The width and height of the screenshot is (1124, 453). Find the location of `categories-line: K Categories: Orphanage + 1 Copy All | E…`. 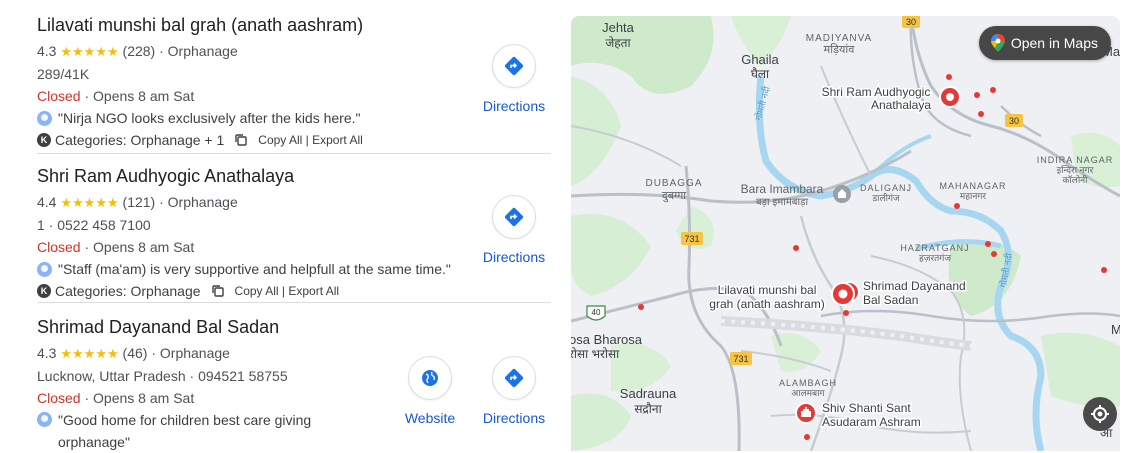

categories-line: K Categories: Orphanage + 1 Copy All | E… is located at coordinates (294, 140).